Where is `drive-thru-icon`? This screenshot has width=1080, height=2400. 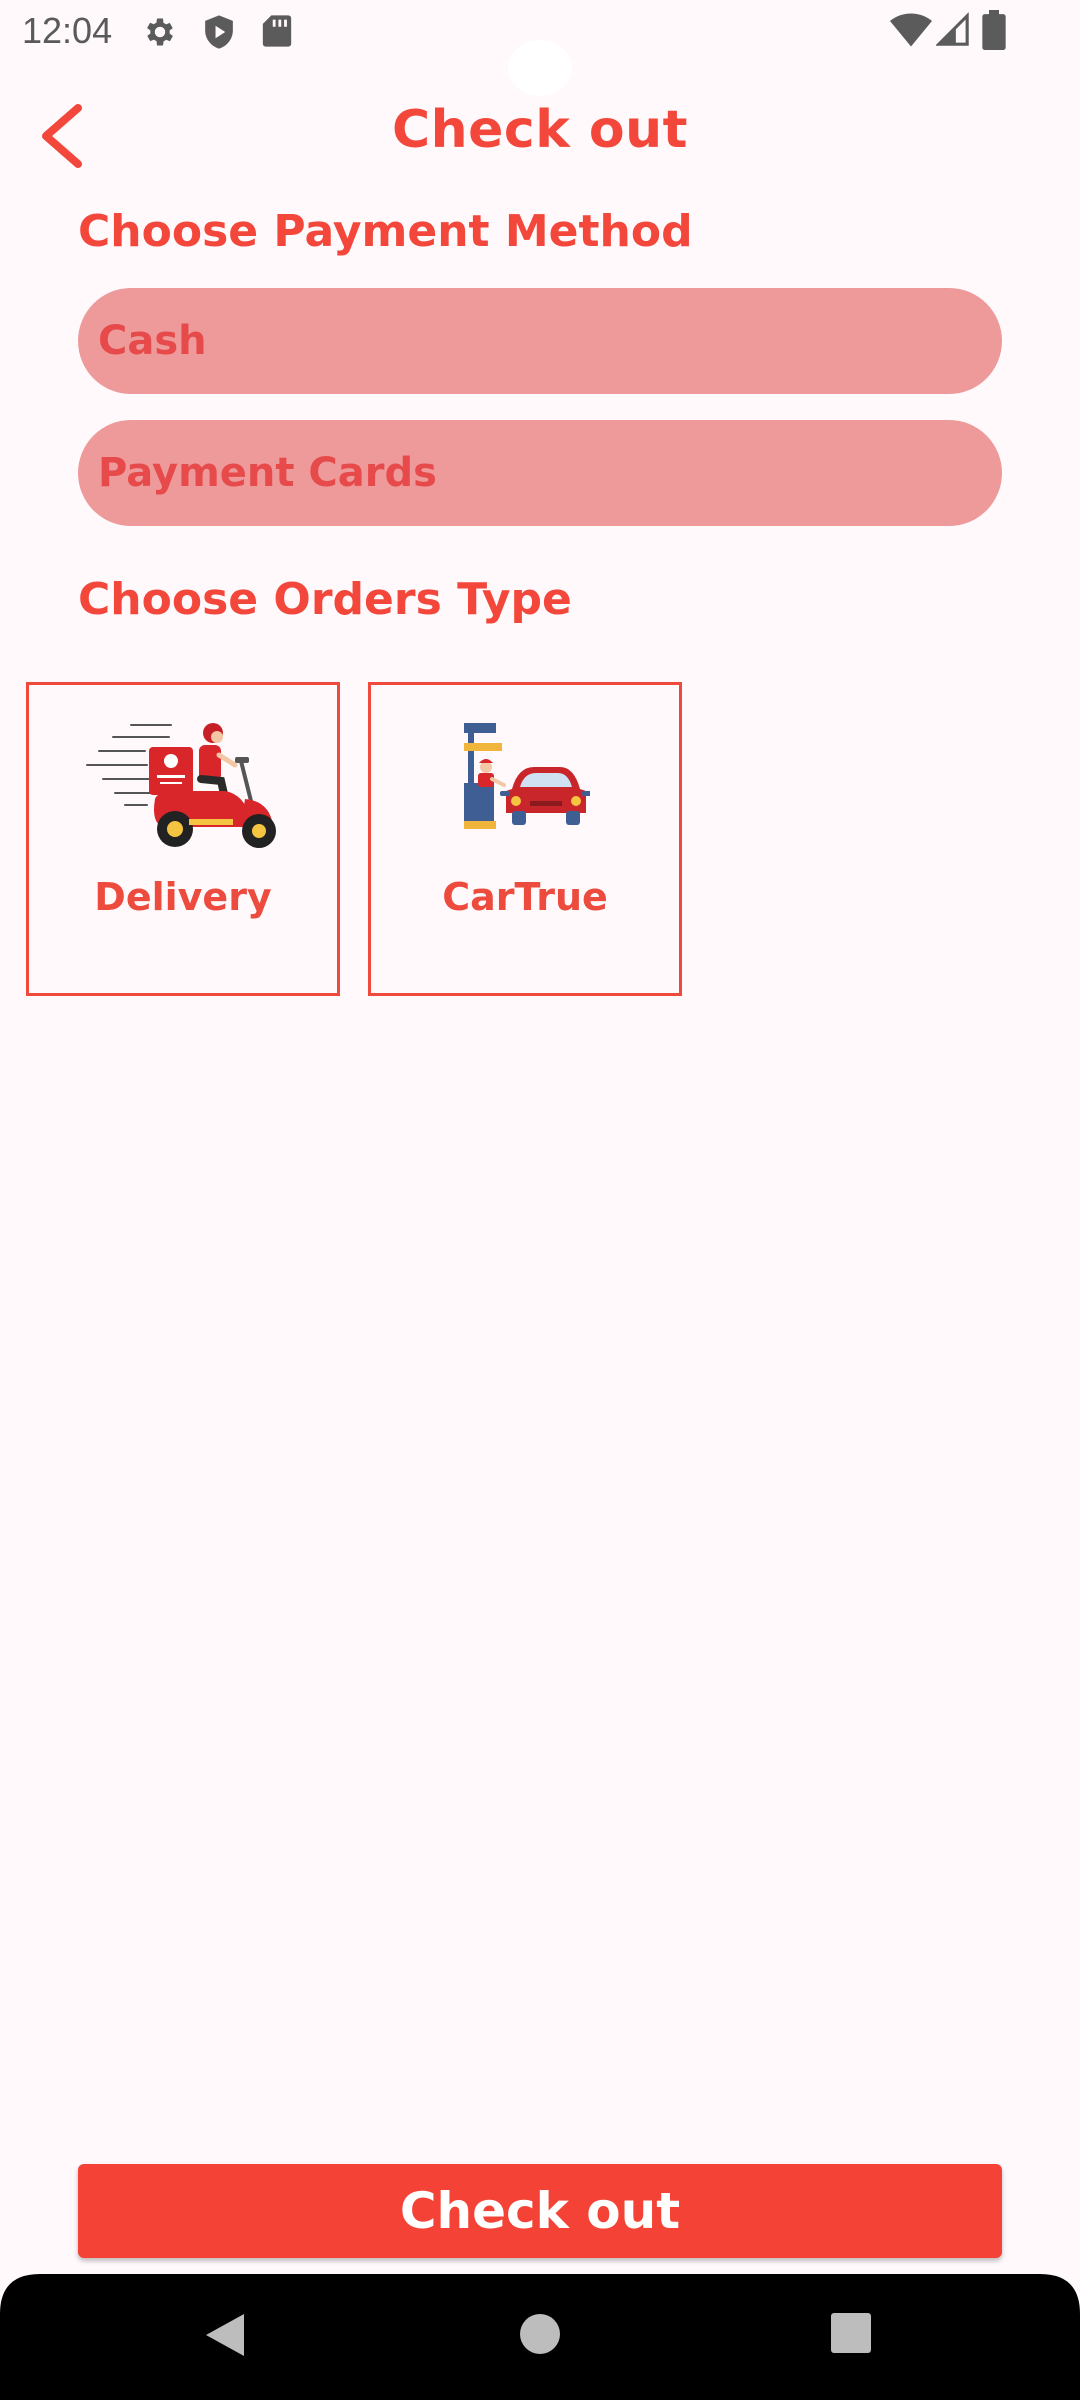 drive-thru-icon is located at coordinates (527, 776).